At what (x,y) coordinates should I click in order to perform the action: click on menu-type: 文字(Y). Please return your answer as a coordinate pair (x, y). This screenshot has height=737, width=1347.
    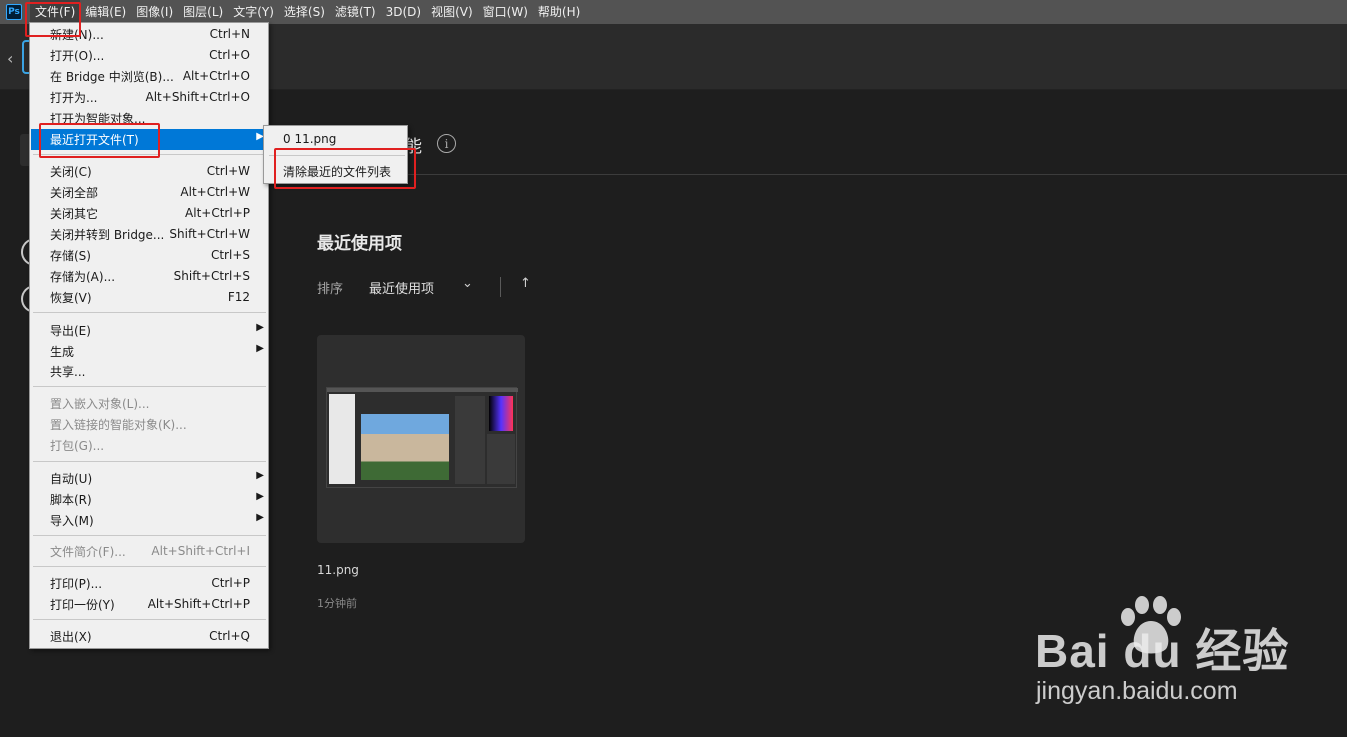
    Looking at the image, I should click on (253, 12).